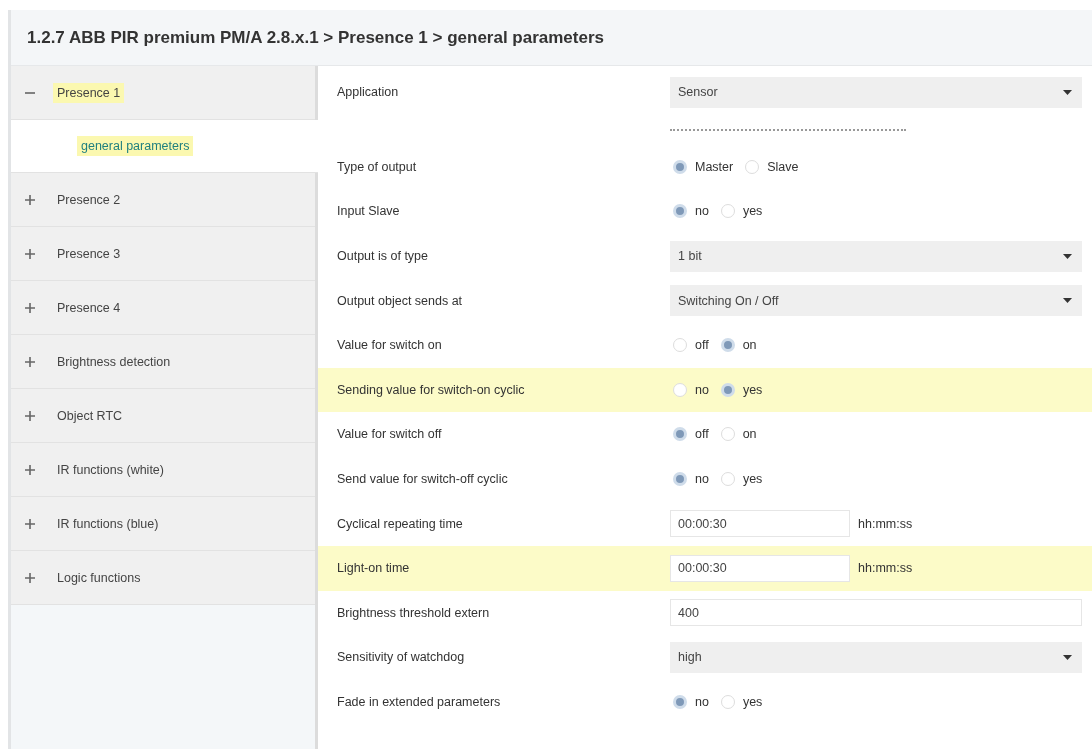 This screenshot has width=1092, height=749. Describe the element at coordinates (163, 524) in the screenshot. I see `sidebar-item: IR functions (blue)` at that location.